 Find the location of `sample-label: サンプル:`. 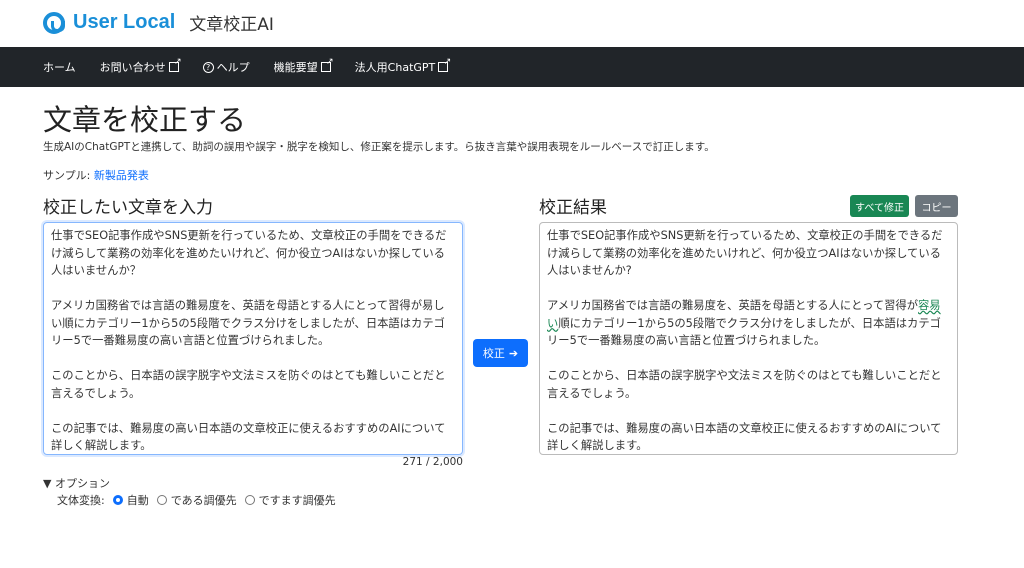

sample-label: サンプル: is located at coordinates (67, 175).